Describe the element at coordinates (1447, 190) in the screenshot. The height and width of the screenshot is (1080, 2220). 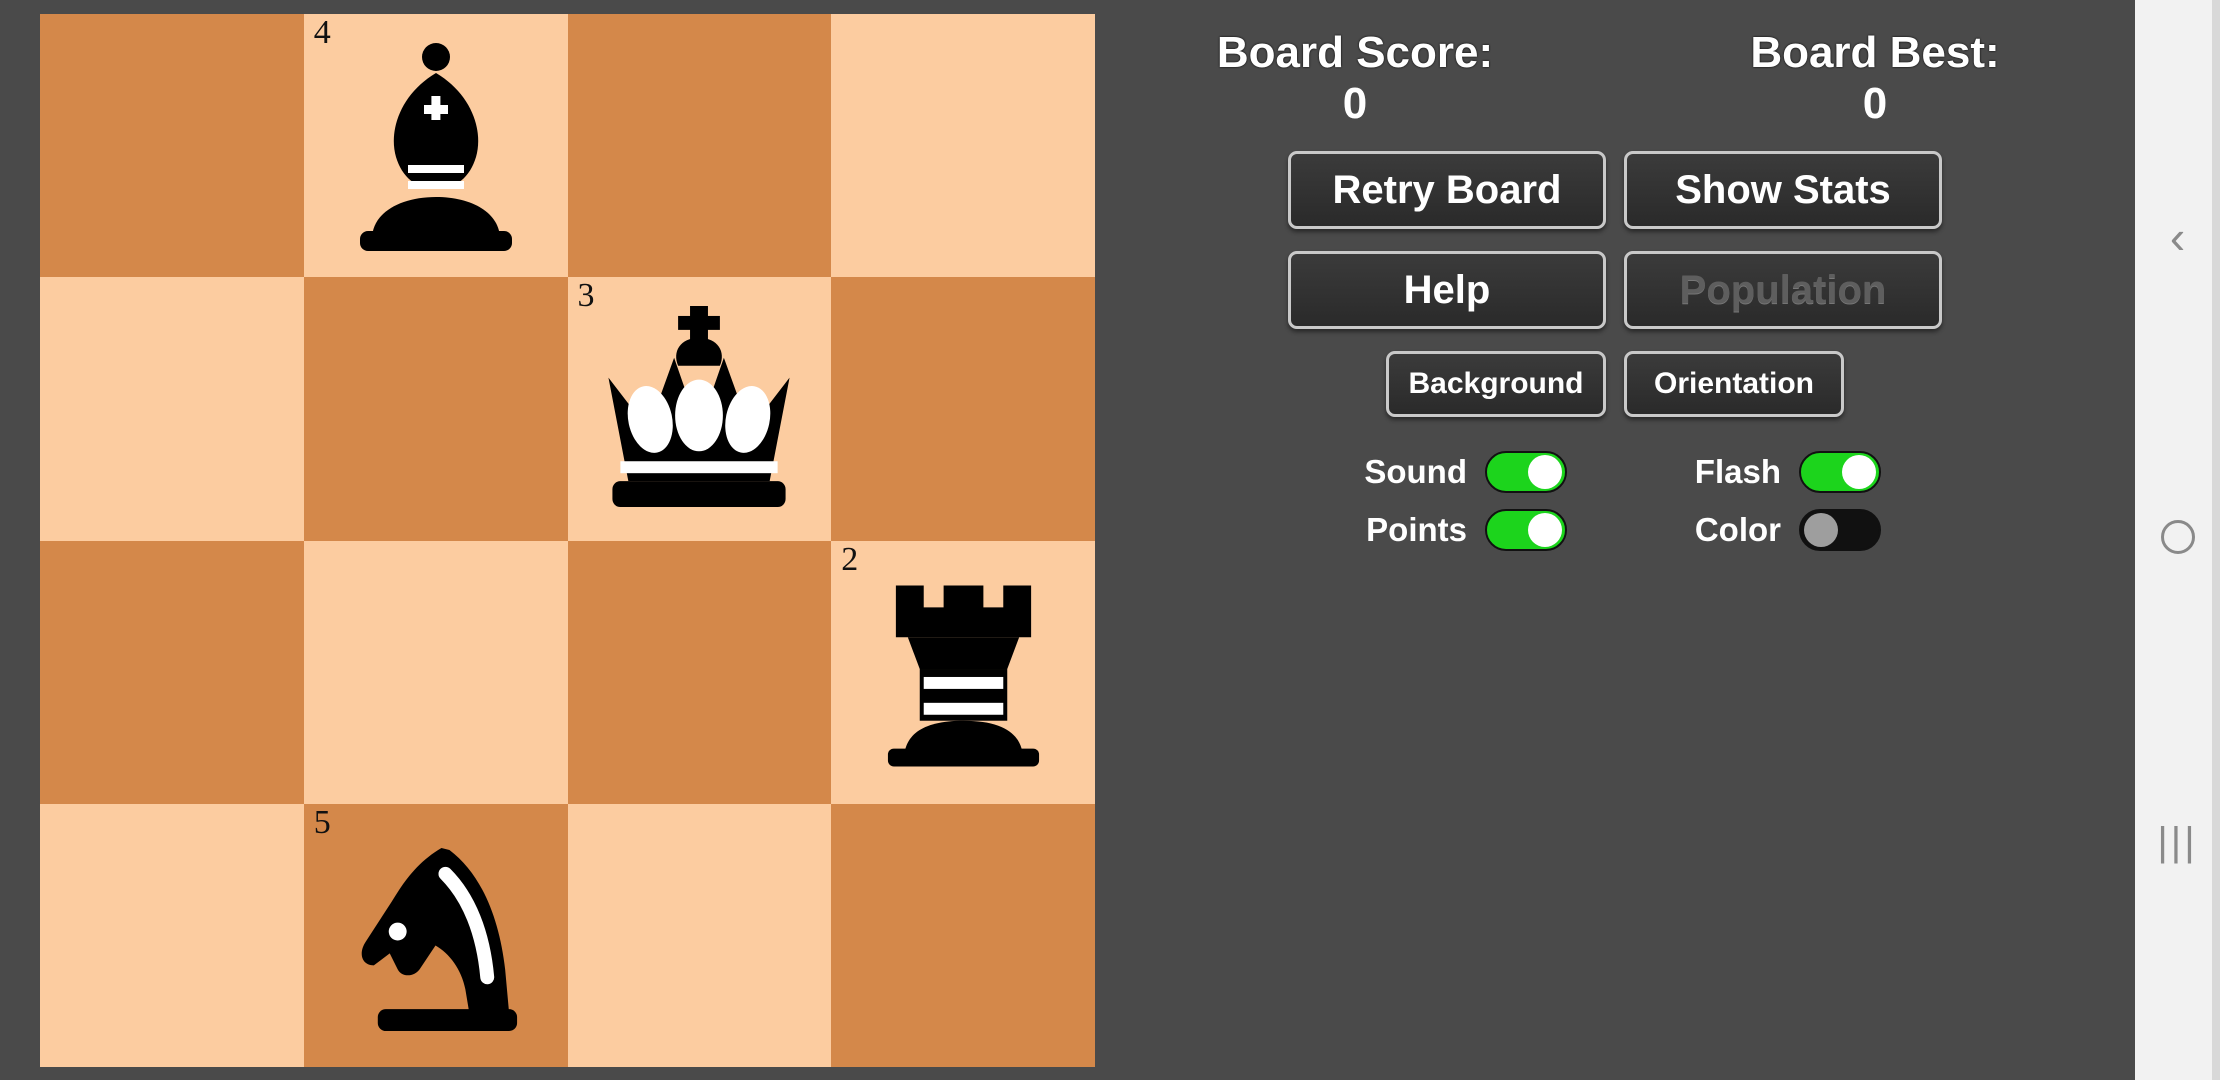
I see `retry-board-button: Retry Board` at that location.